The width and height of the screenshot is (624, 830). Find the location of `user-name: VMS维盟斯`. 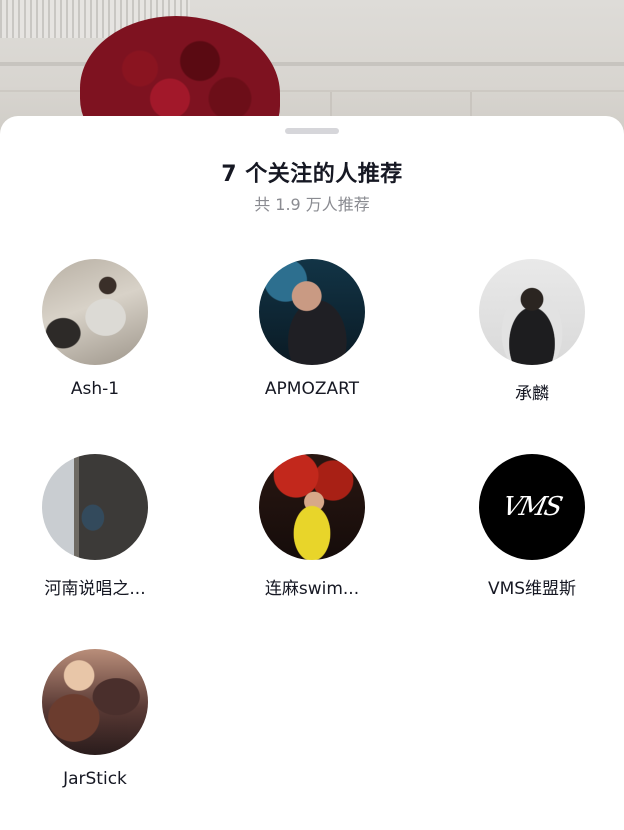

user-name: VMS维盟斯 is located at coordinates (532, 589).